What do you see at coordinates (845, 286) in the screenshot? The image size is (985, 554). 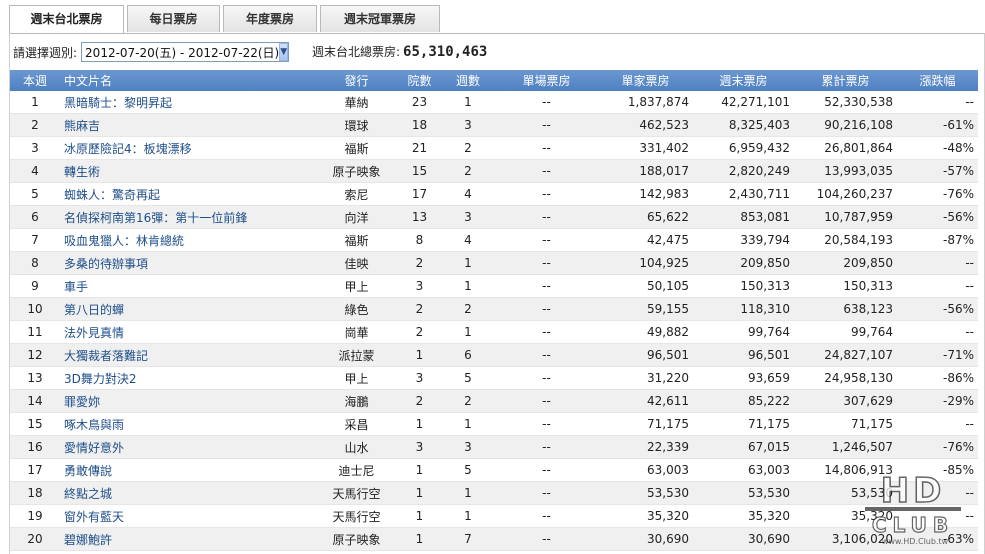 I see `cell-cumulative: 150,313` at bounding box center [845, 286].